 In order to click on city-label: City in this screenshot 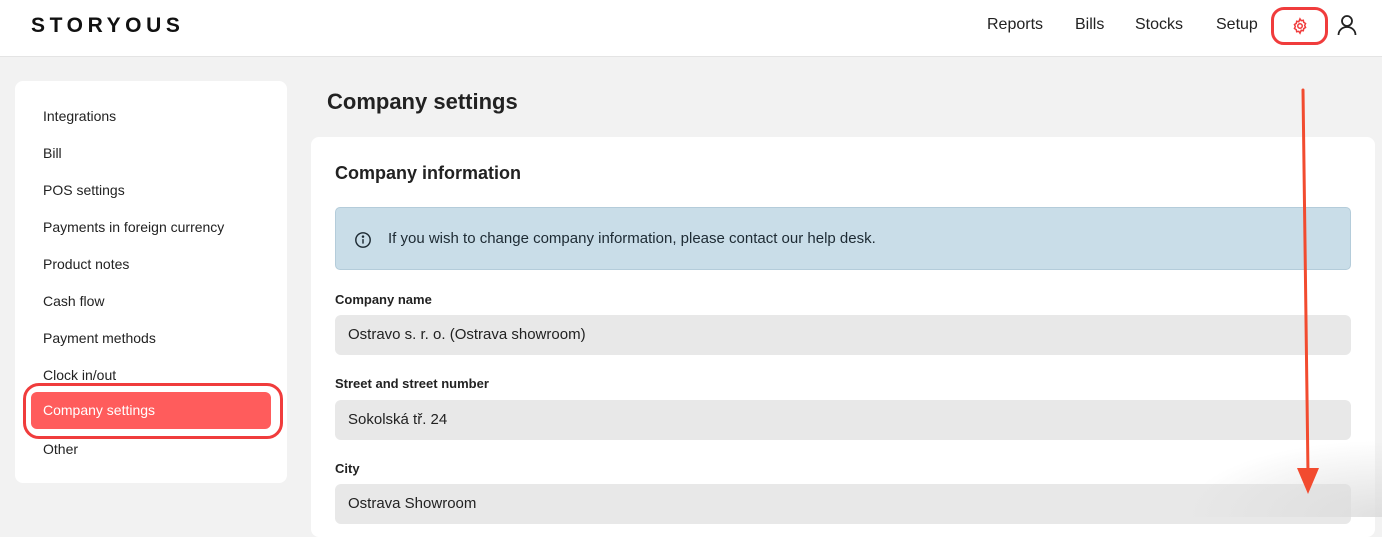, I will do `click(347, 468)`.